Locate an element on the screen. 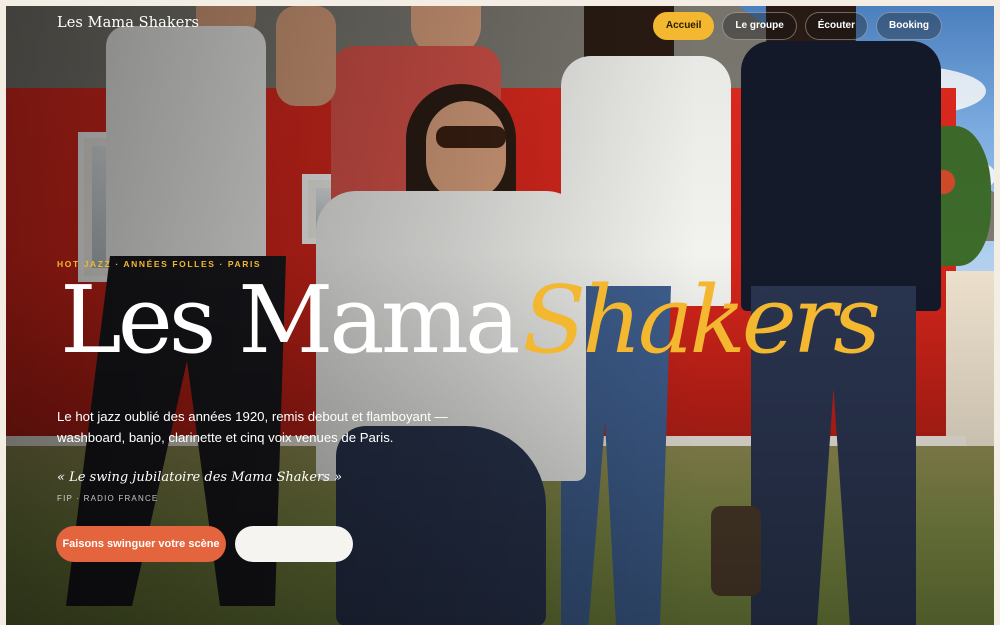 The height and width of the screenshot is (625, 1000). nav-item-ecouter: Écouter is located at coordinates (836, 26).